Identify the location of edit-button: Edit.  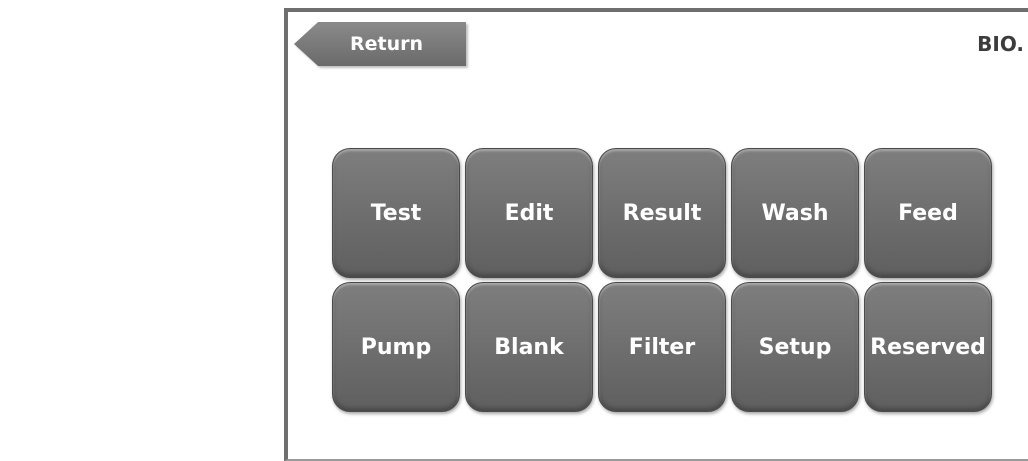
(529, 213).